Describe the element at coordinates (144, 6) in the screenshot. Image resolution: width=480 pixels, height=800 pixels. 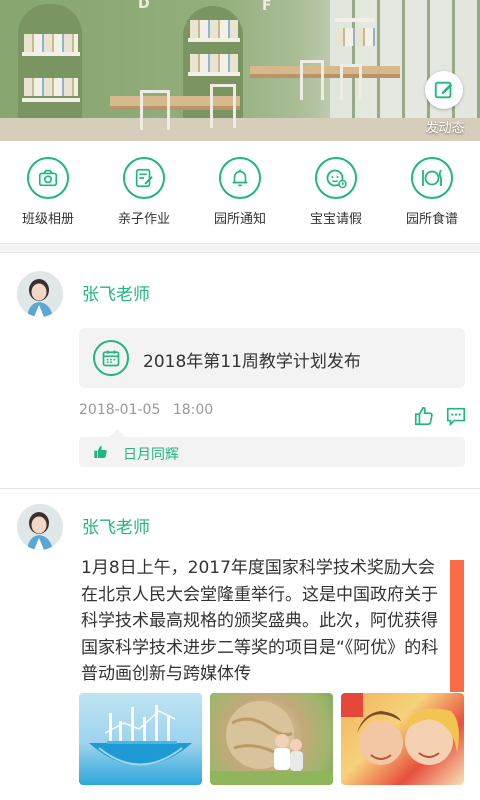
I see `banner-letter: D` at that location.